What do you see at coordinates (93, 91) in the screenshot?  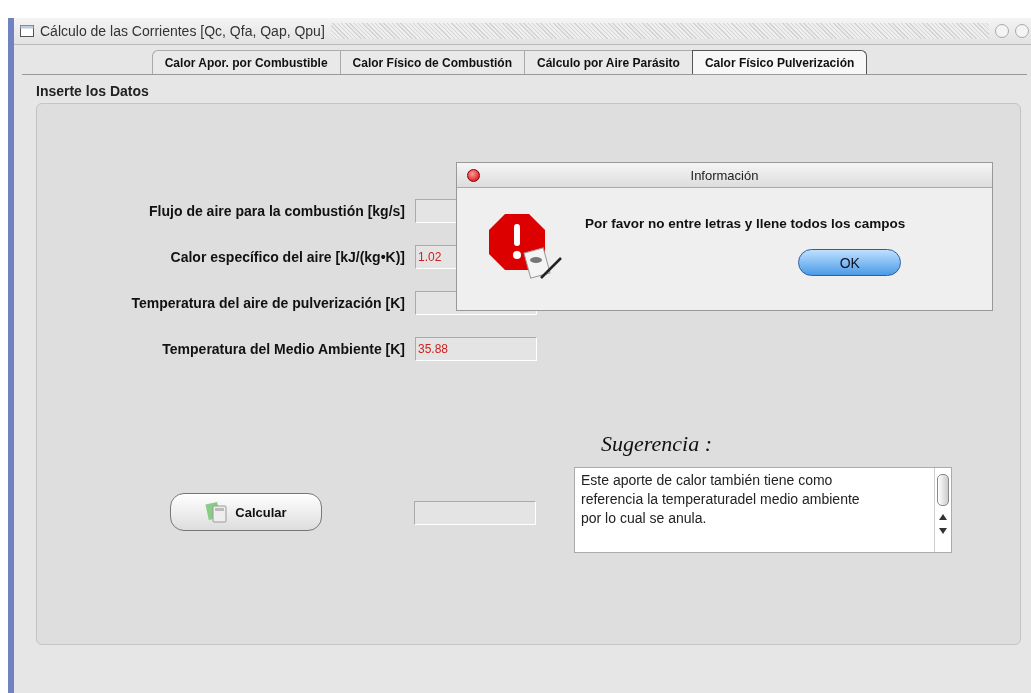 I see `panel-title: Inserte los Datos` at bounding box center [93, 91].